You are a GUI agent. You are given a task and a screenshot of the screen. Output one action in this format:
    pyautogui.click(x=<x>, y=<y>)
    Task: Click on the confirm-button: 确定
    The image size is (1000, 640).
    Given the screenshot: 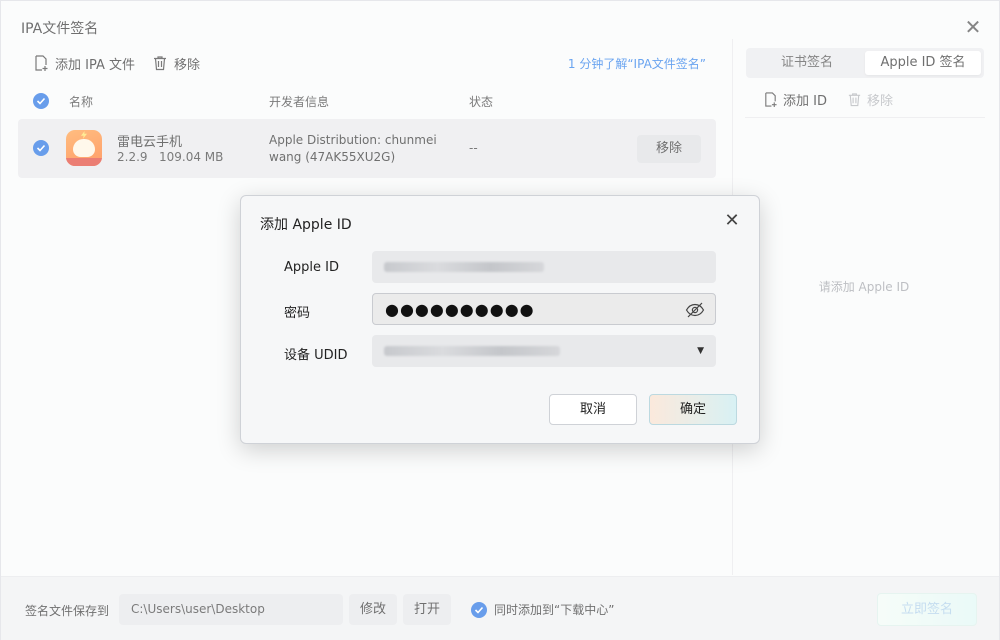 What is the action you would take?
    pyautogui.click(x=693, y=409)
    